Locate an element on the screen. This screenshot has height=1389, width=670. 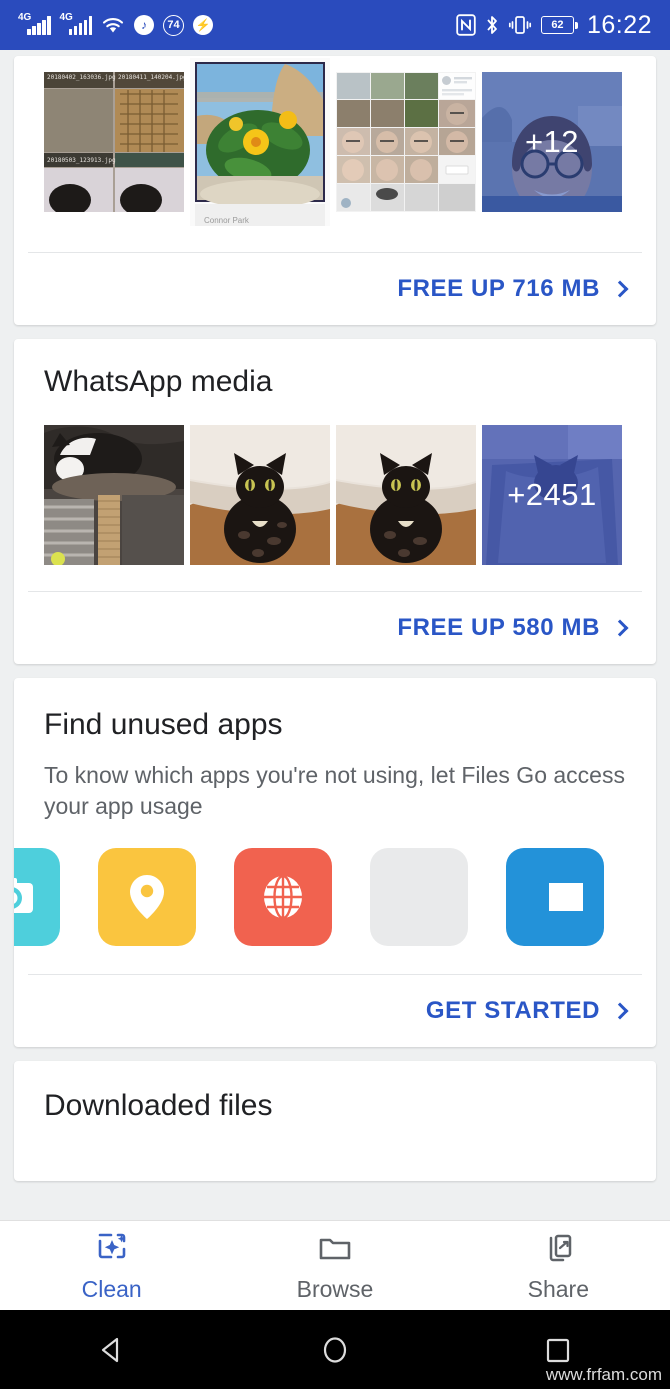
free-up-716mb-button: FREE UP 716 MB is located at coordinates (513, 289).